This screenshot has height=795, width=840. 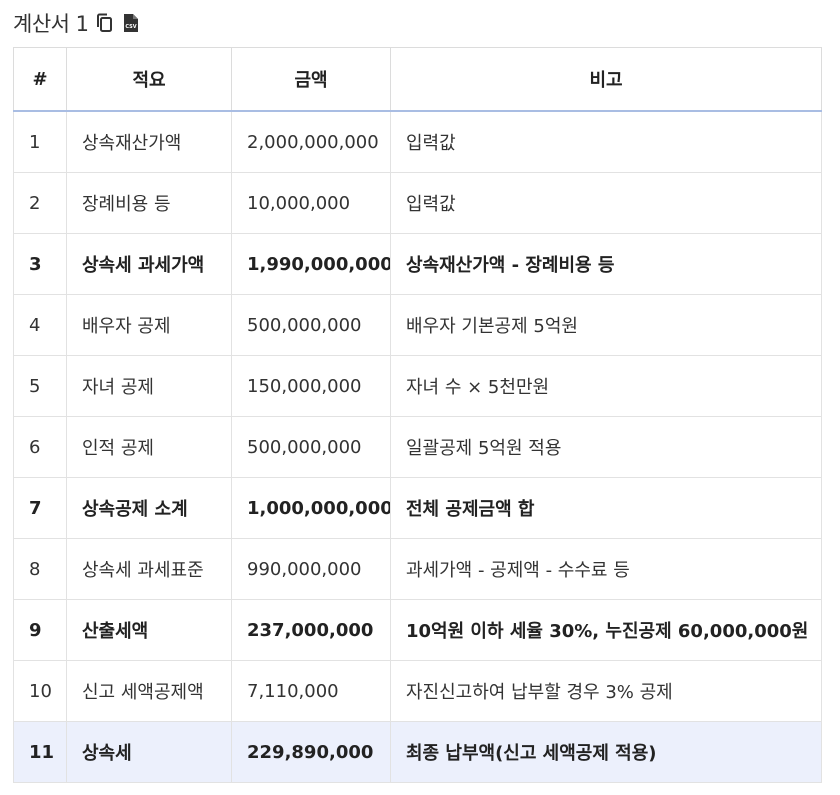 I want to click on cell-number: 9, so click(x=40, y=630).